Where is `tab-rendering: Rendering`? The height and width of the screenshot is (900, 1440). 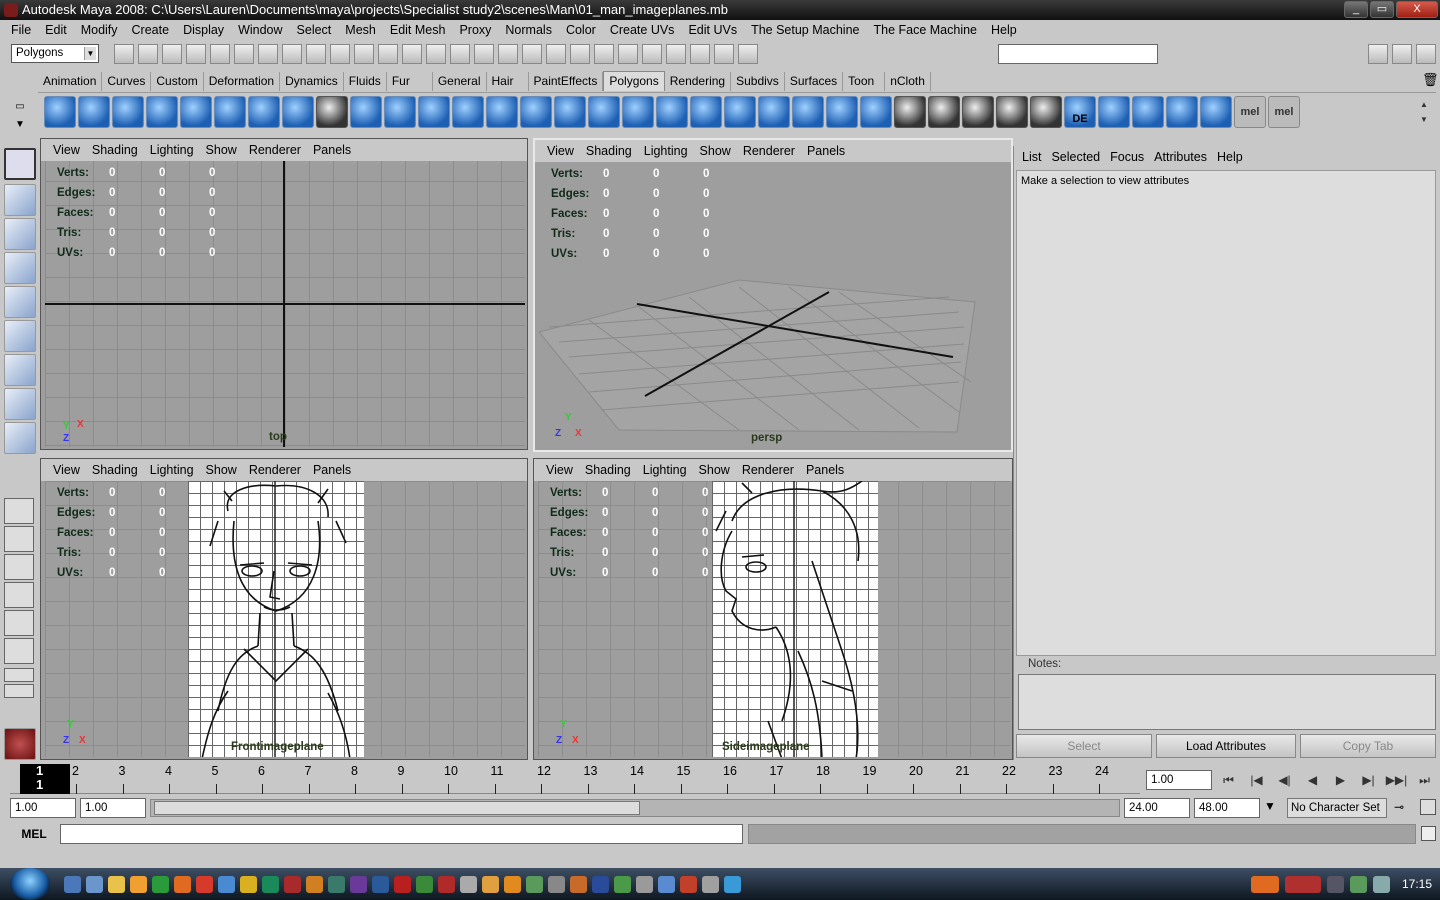
tab-rendering: Rendering is located at coordinates (698, 81).